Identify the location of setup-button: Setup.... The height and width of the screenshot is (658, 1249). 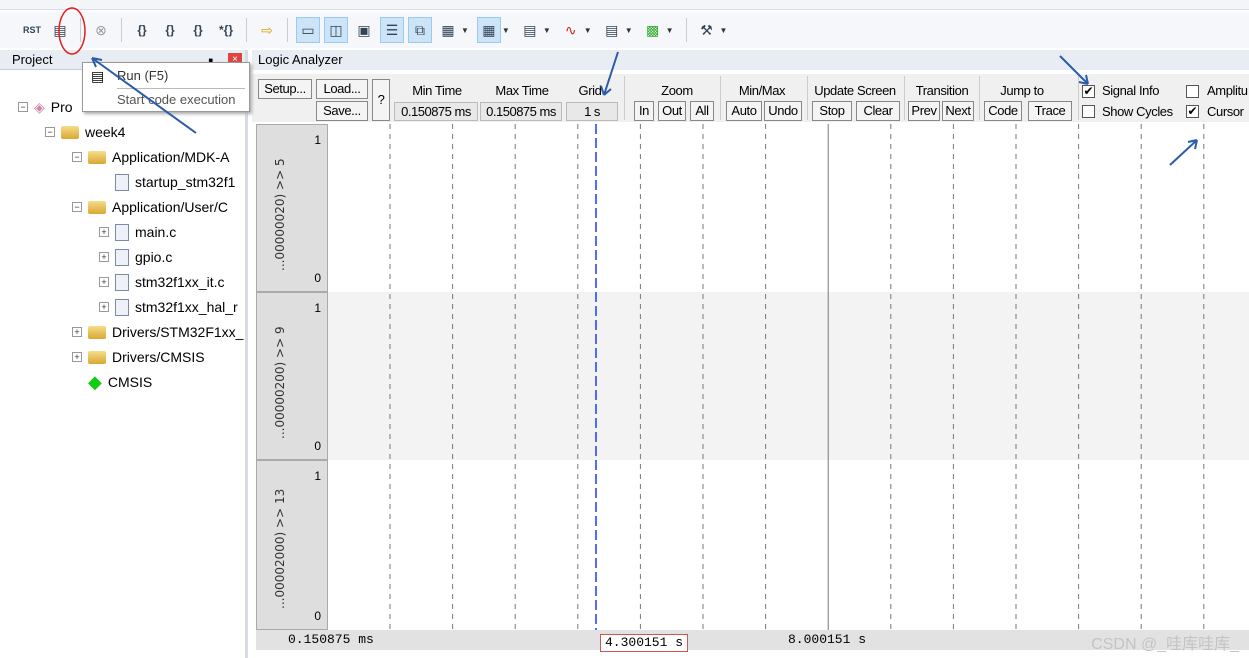
(285, 89).